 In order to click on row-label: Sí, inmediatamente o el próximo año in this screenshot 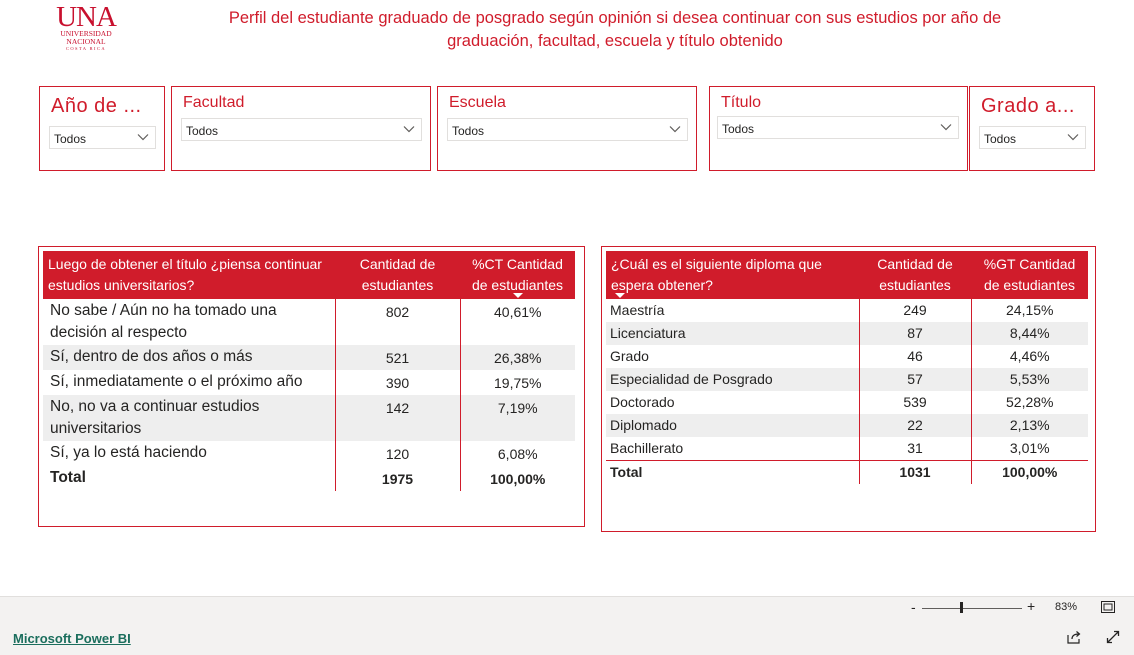, I will do `click(176, 381)`.